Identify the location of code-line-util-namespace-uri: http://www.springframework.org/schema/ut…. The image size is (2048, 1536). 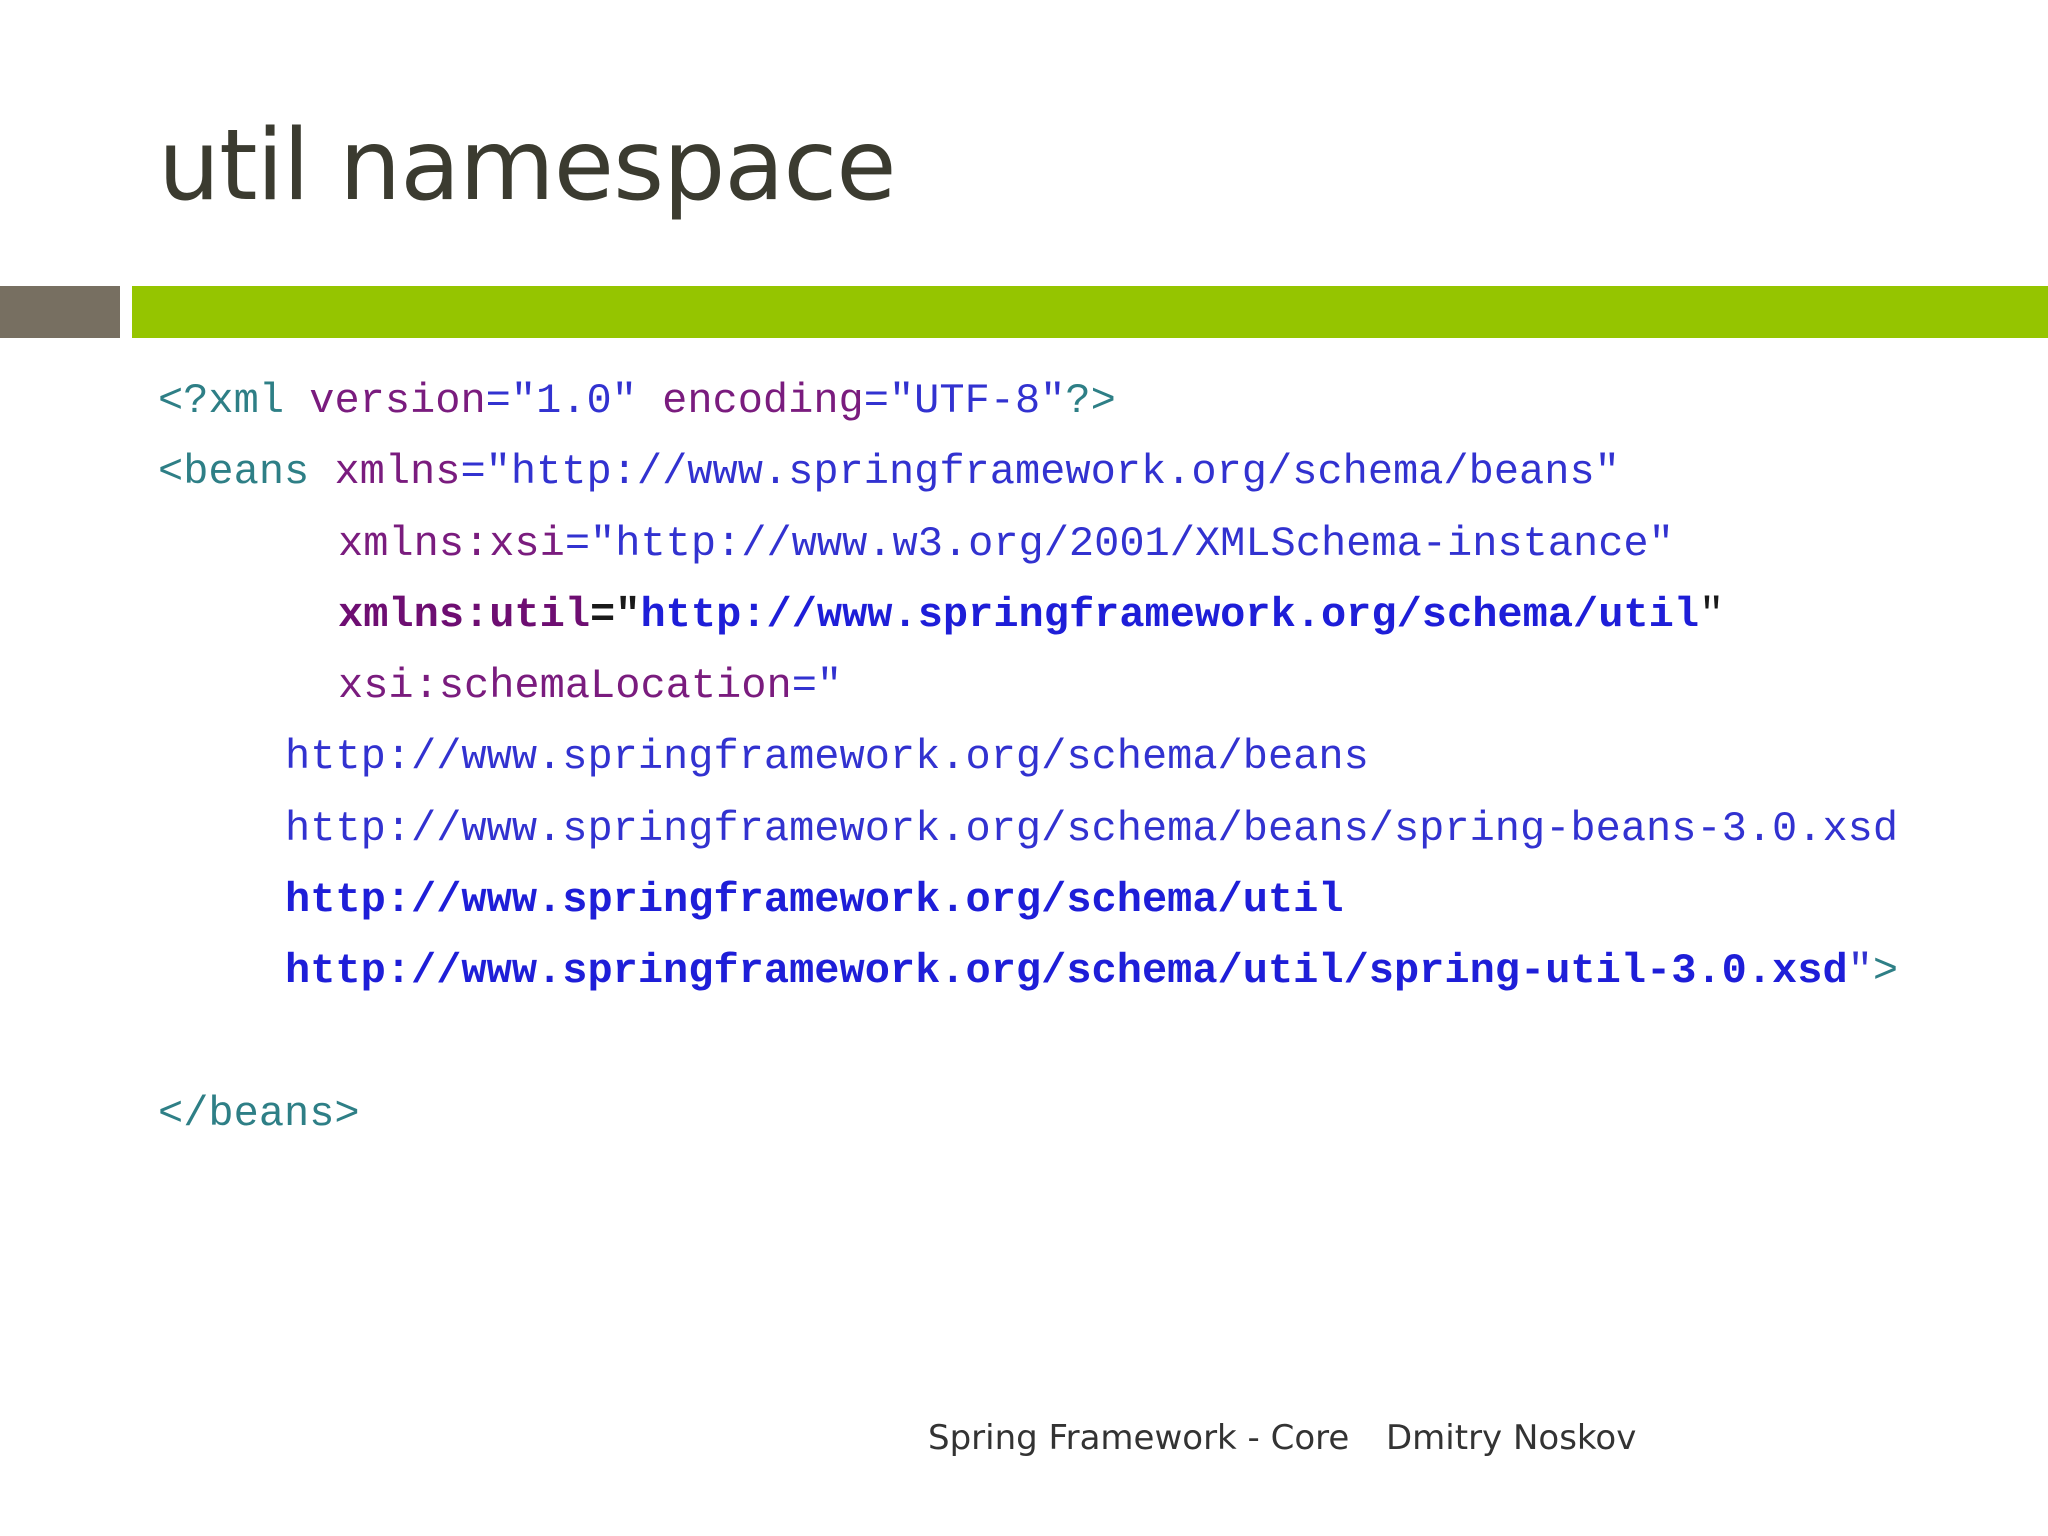
(814, 900).